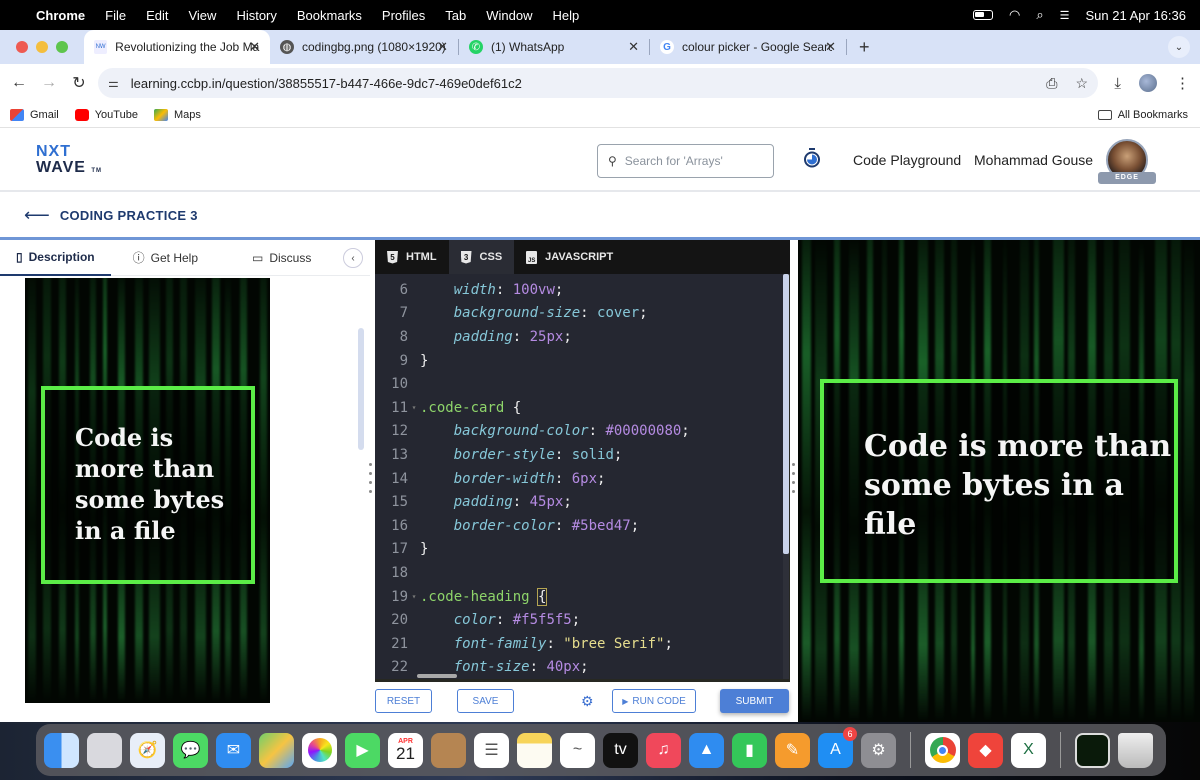 This screenshot has height=780, width=1200. What do you see at coordinates (61, 750) in the screenshot?
I see `dock-finder-icon` at bounding box center [61, 750].